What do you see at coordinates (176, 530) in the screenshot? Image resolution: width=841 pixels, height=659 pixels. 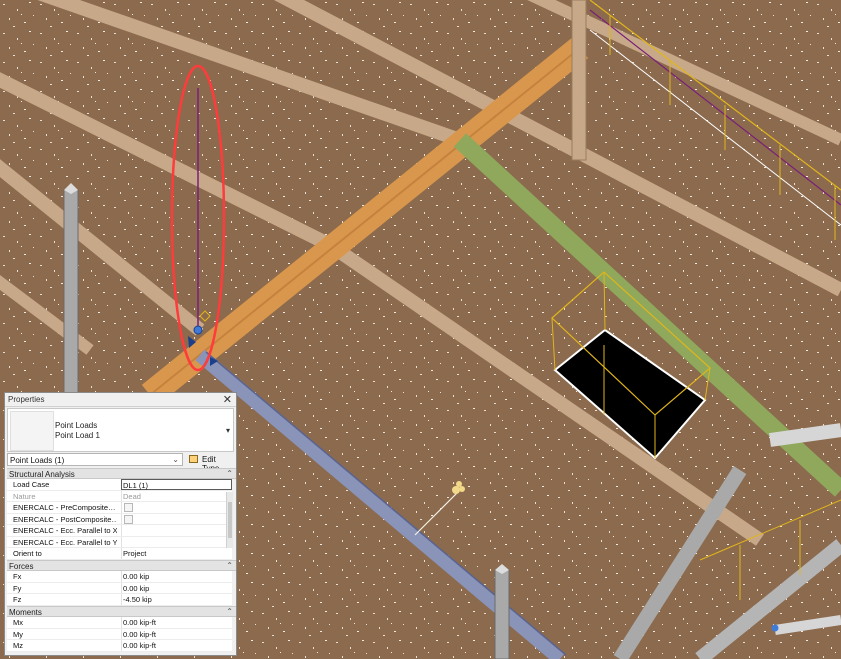 I see `ecc-xx-field` at bounding box center [176, 530].